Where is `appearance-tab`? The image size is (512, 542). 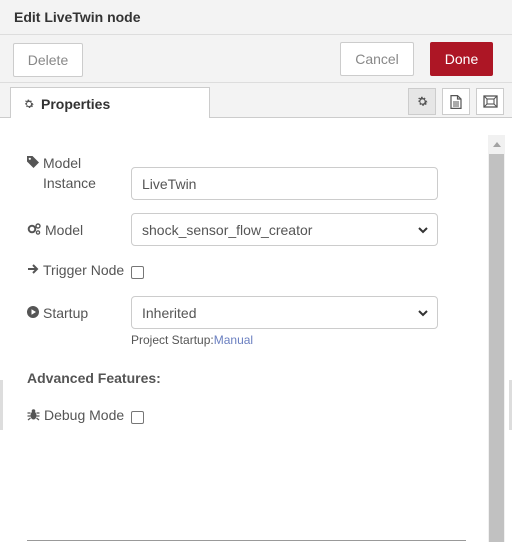
appearance-tab is located at coordinates (490, 101).